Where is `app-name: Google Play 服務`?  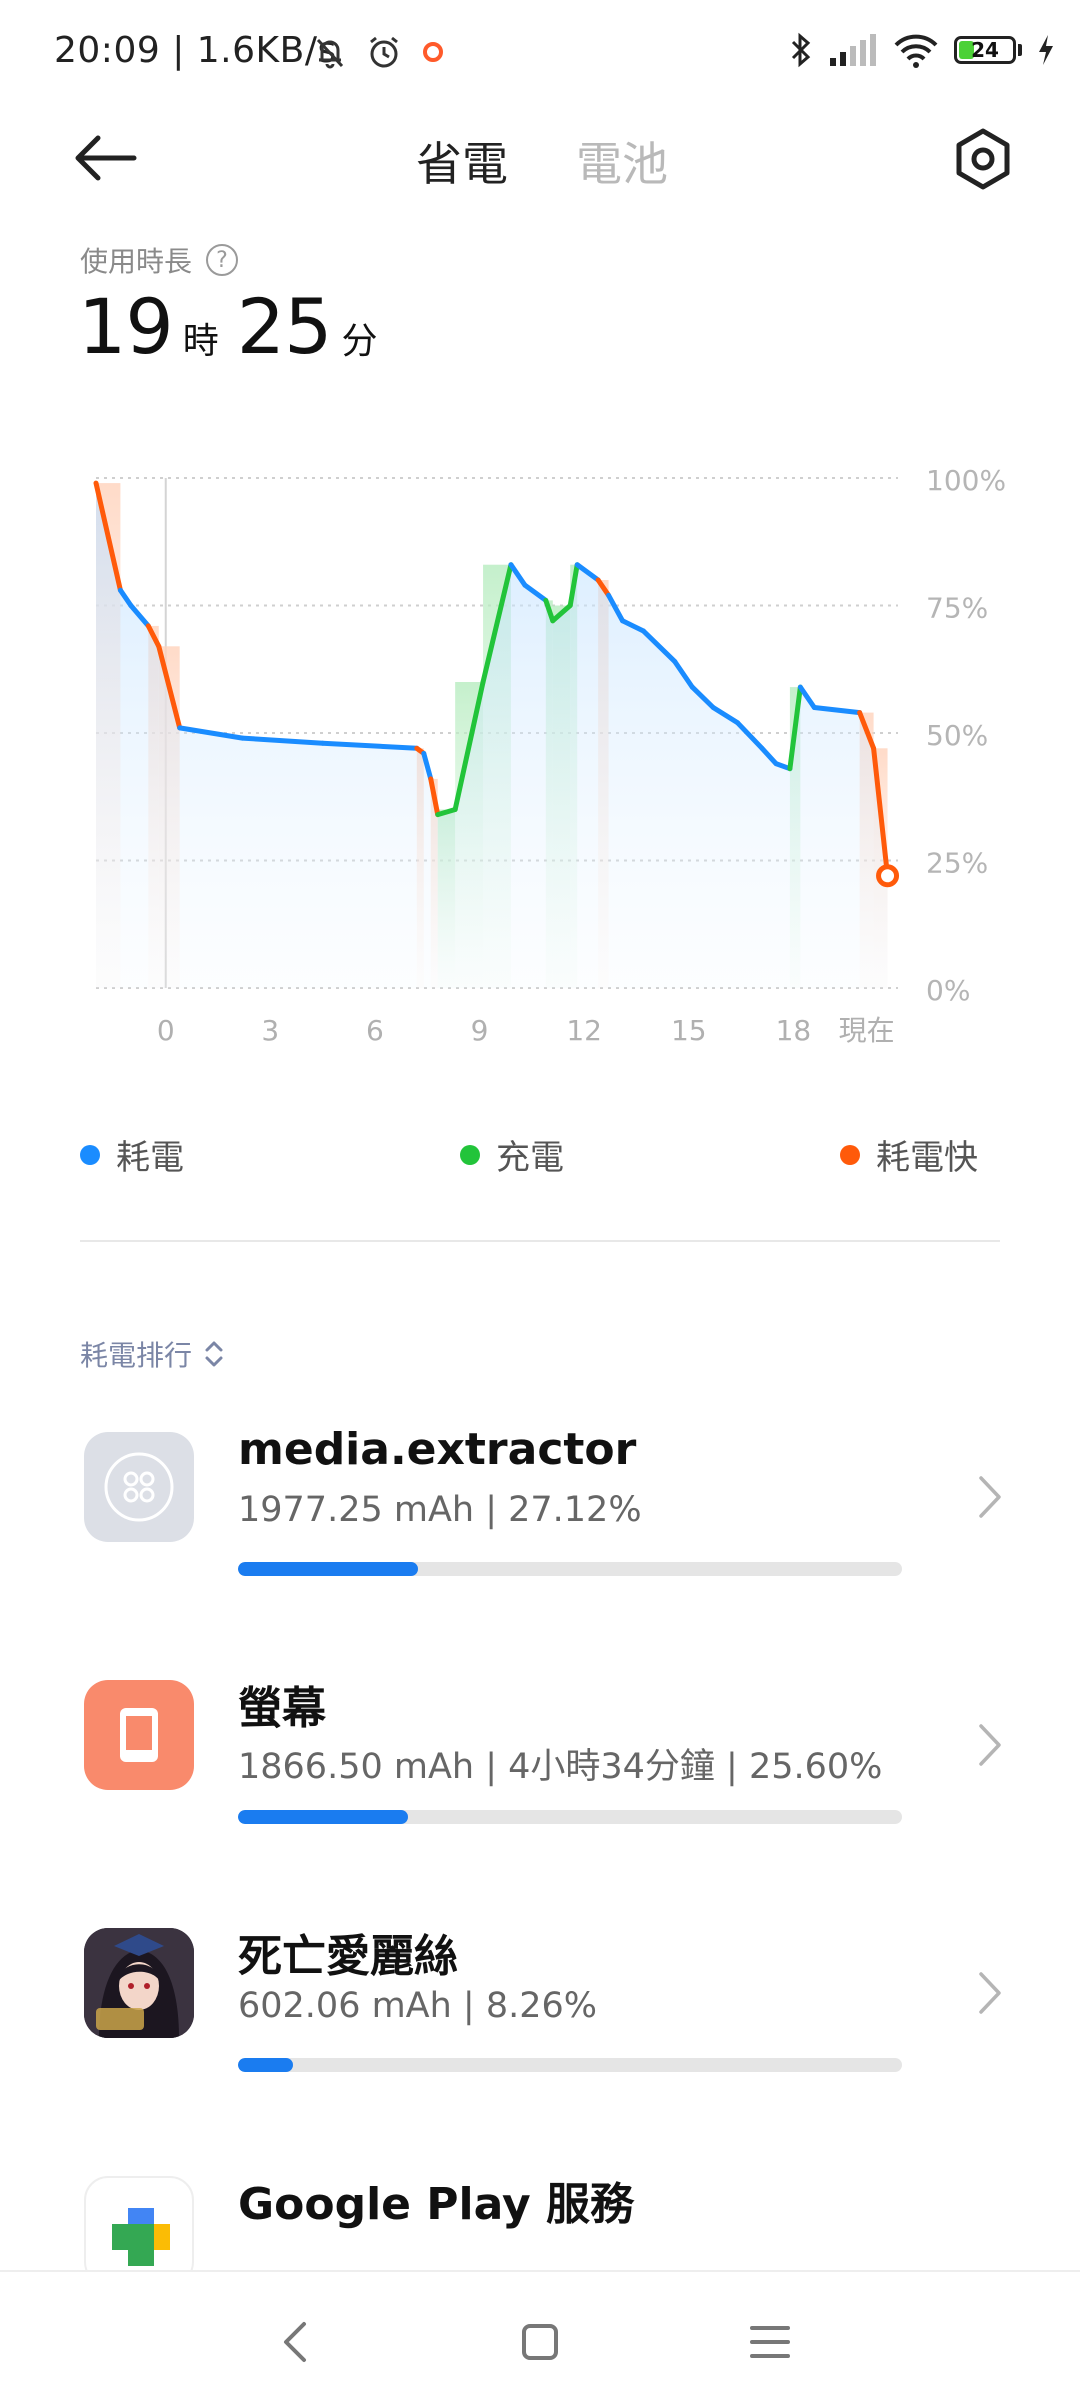
app-name: Google Play 服務 is located at coordinates (436, 2204).